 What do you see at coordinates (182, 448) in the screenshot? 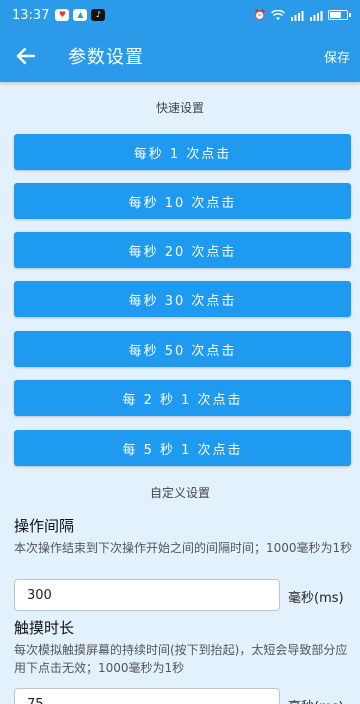
I see `quick-button-every-5-sec: 每 5 秒 1 次点击` at bounding box center [182, 448].